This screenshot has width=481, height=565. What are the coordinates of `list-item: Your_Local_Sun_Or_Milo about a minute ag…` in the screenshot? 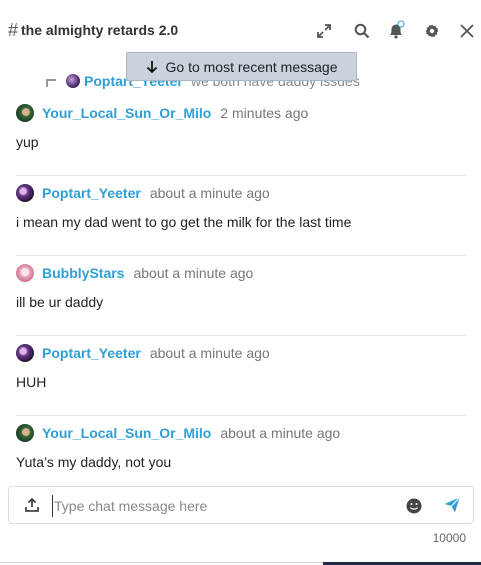 It's located at (240, 456).